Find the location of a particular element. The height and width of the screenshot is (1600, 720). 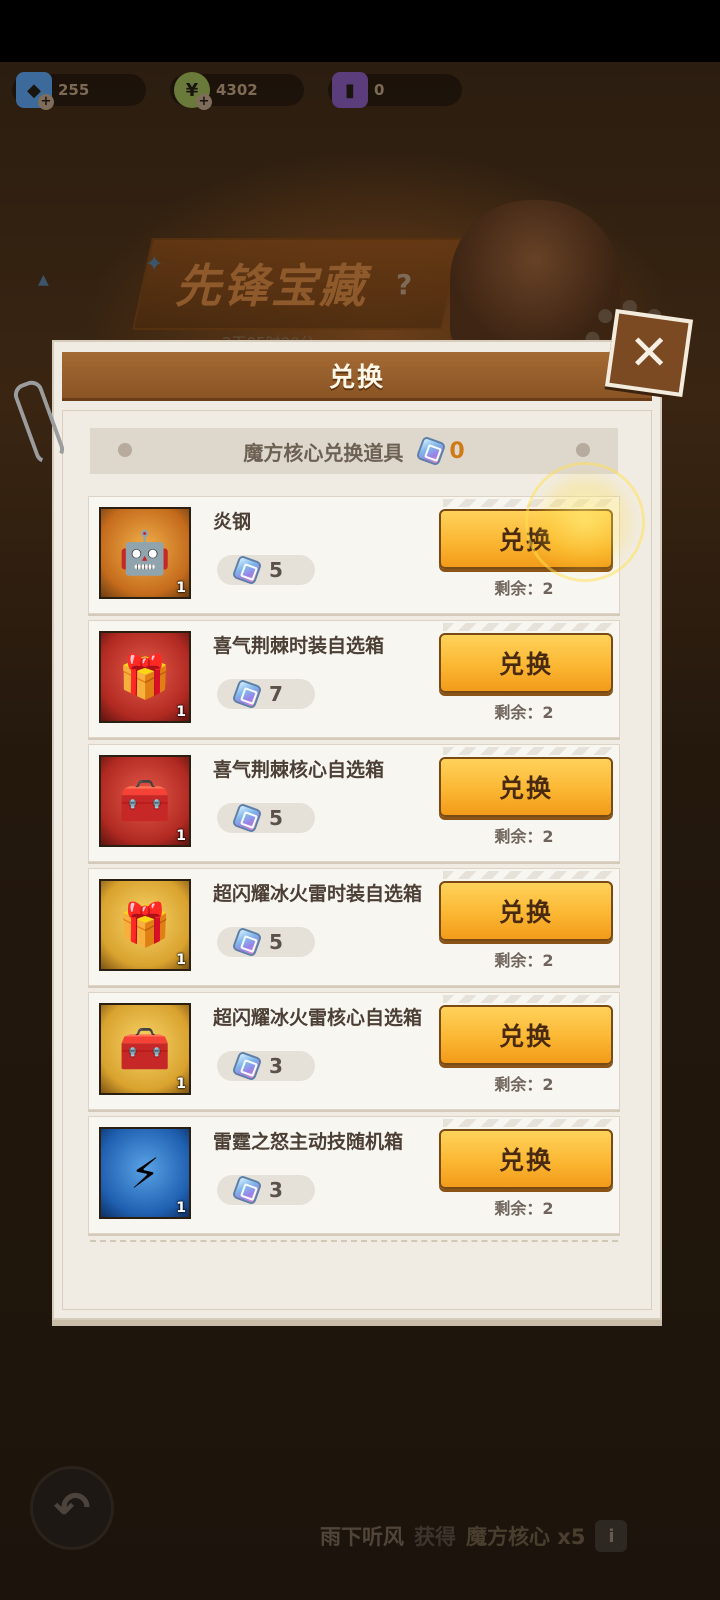

ticker-item: 魔方核心 x5 is located at coordinates (526, 1537).